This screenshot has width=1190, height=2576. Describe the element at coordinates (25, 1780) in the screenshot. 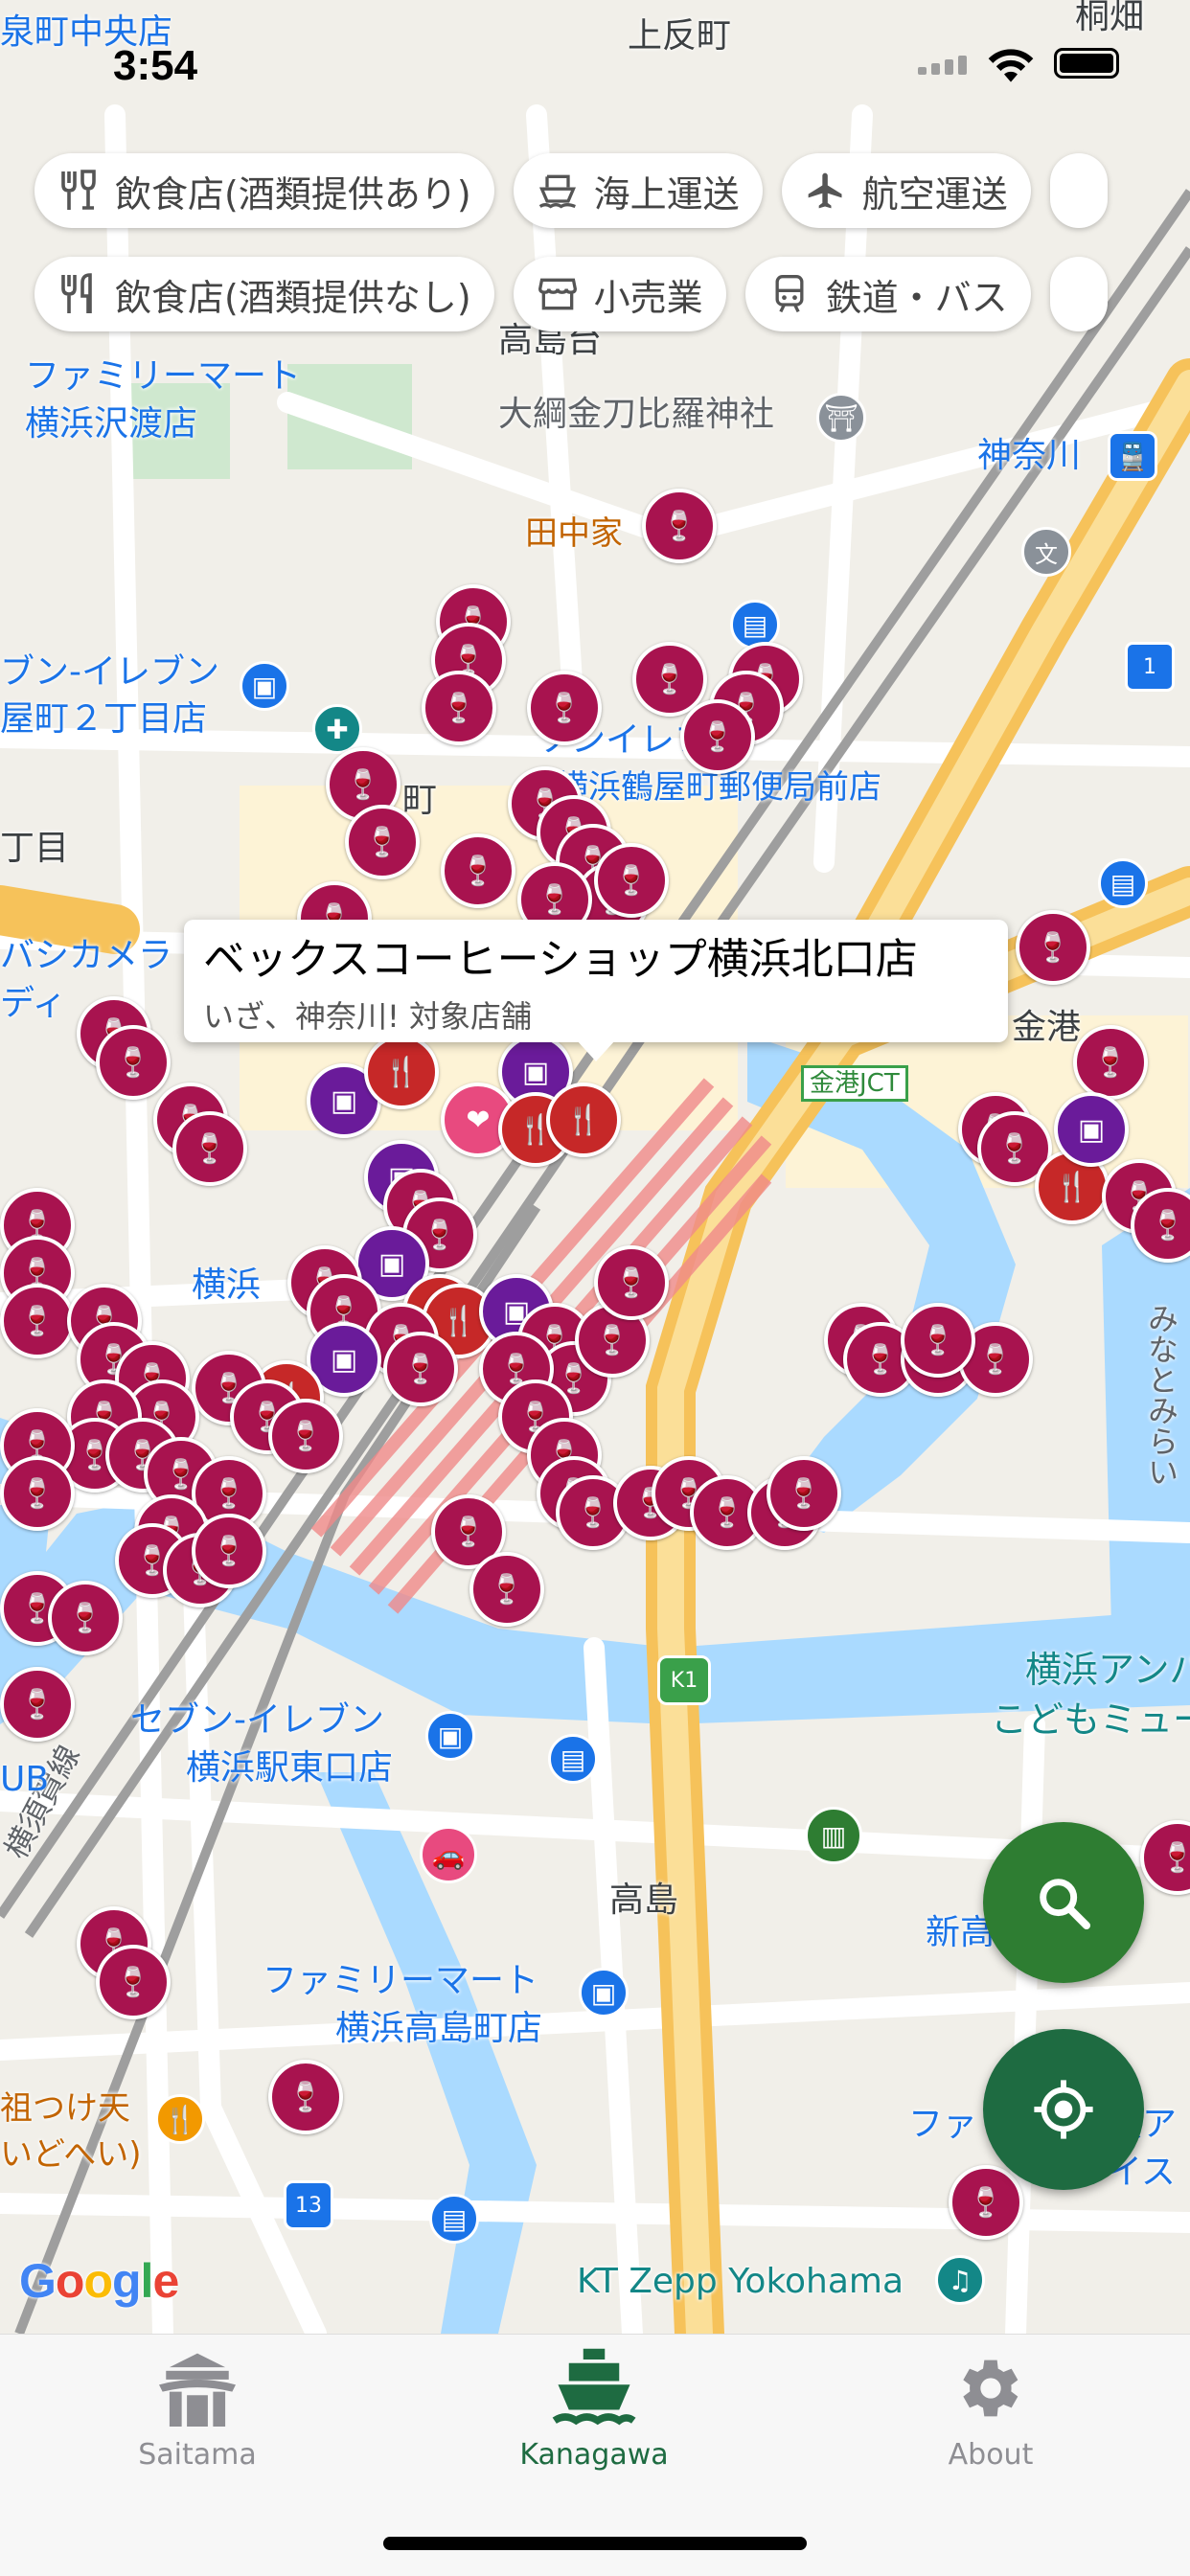

I see `label-ub: UB` at that location.